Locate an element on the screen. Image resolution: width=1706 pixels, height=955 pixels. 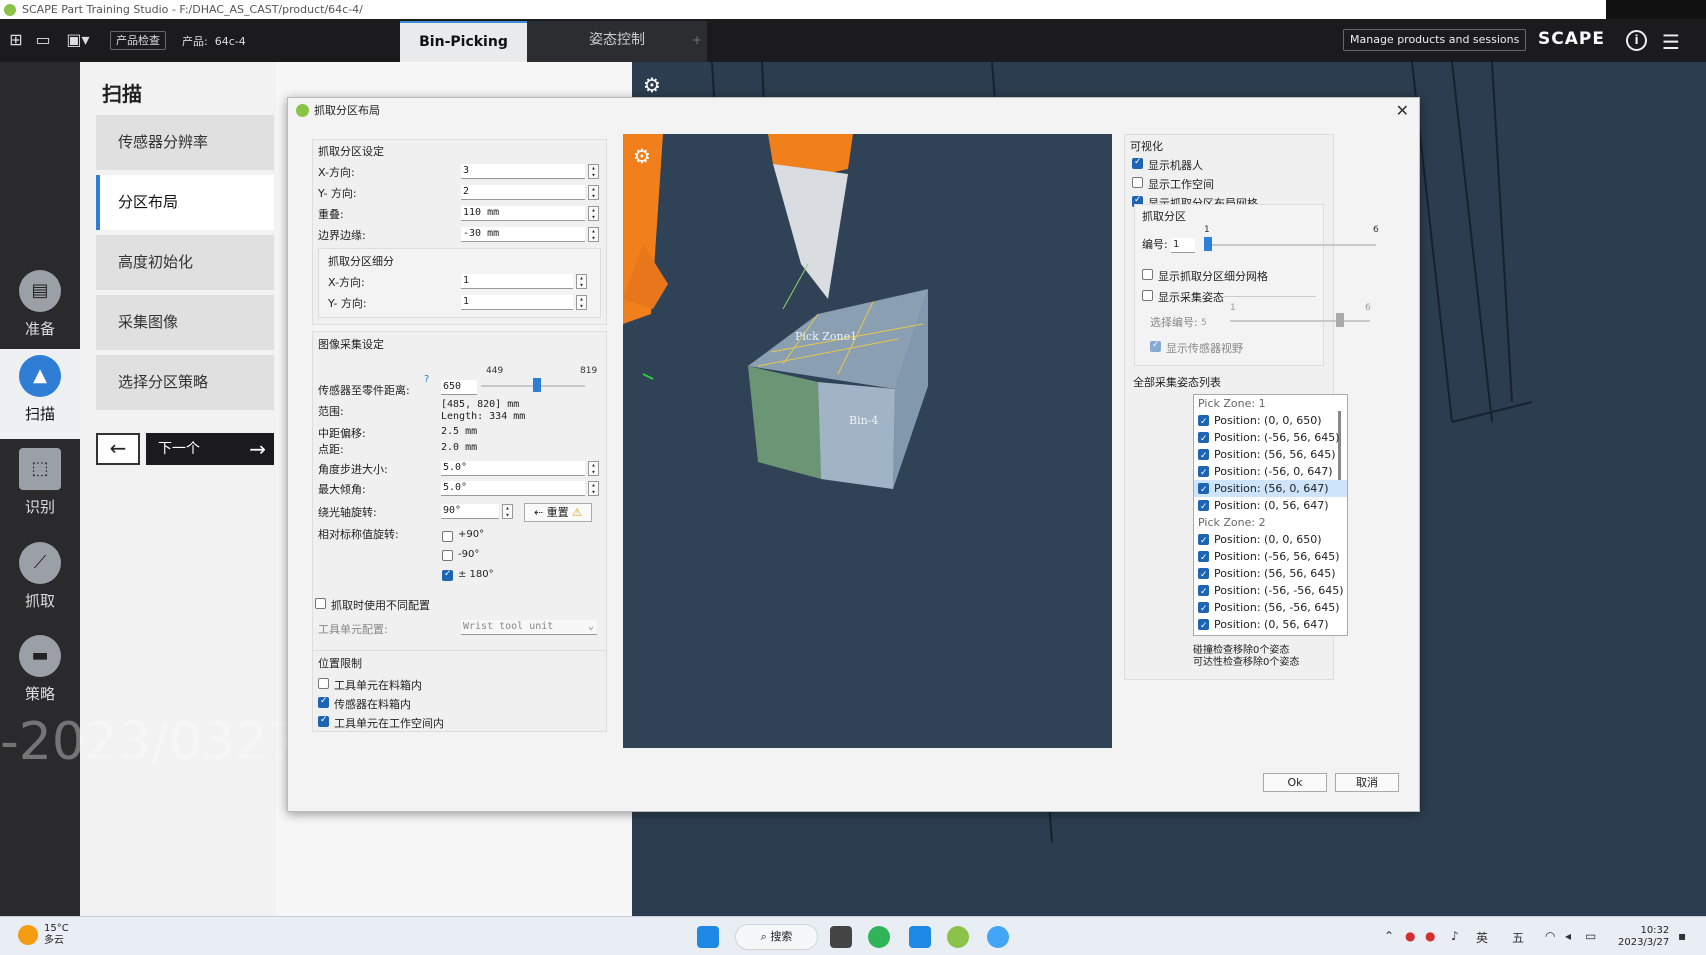
overlap-spinbox: 110 mm ▴ ▾ is located at coordinates (530, 213).